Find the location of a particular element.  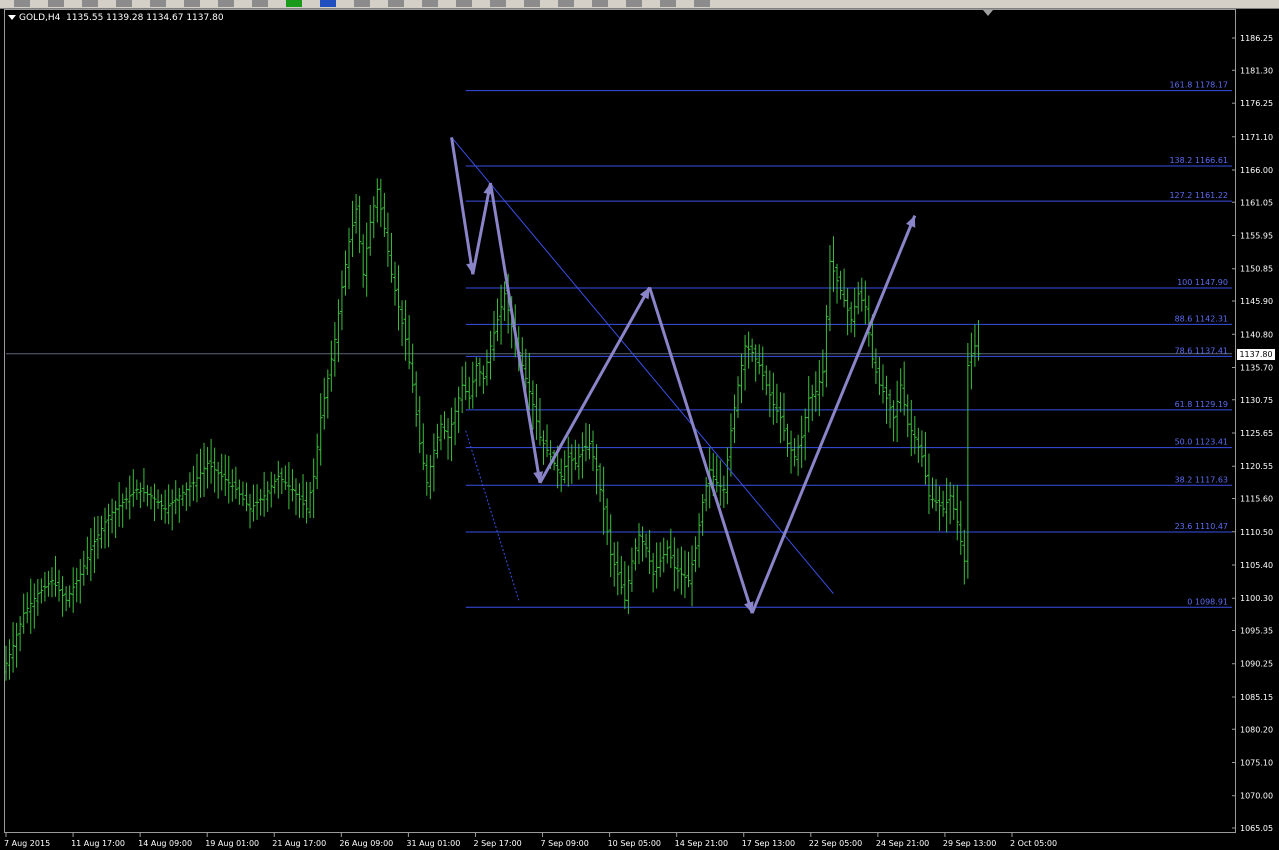

y-axis-label: 1140.80 is located at coordinates (1256, 334).